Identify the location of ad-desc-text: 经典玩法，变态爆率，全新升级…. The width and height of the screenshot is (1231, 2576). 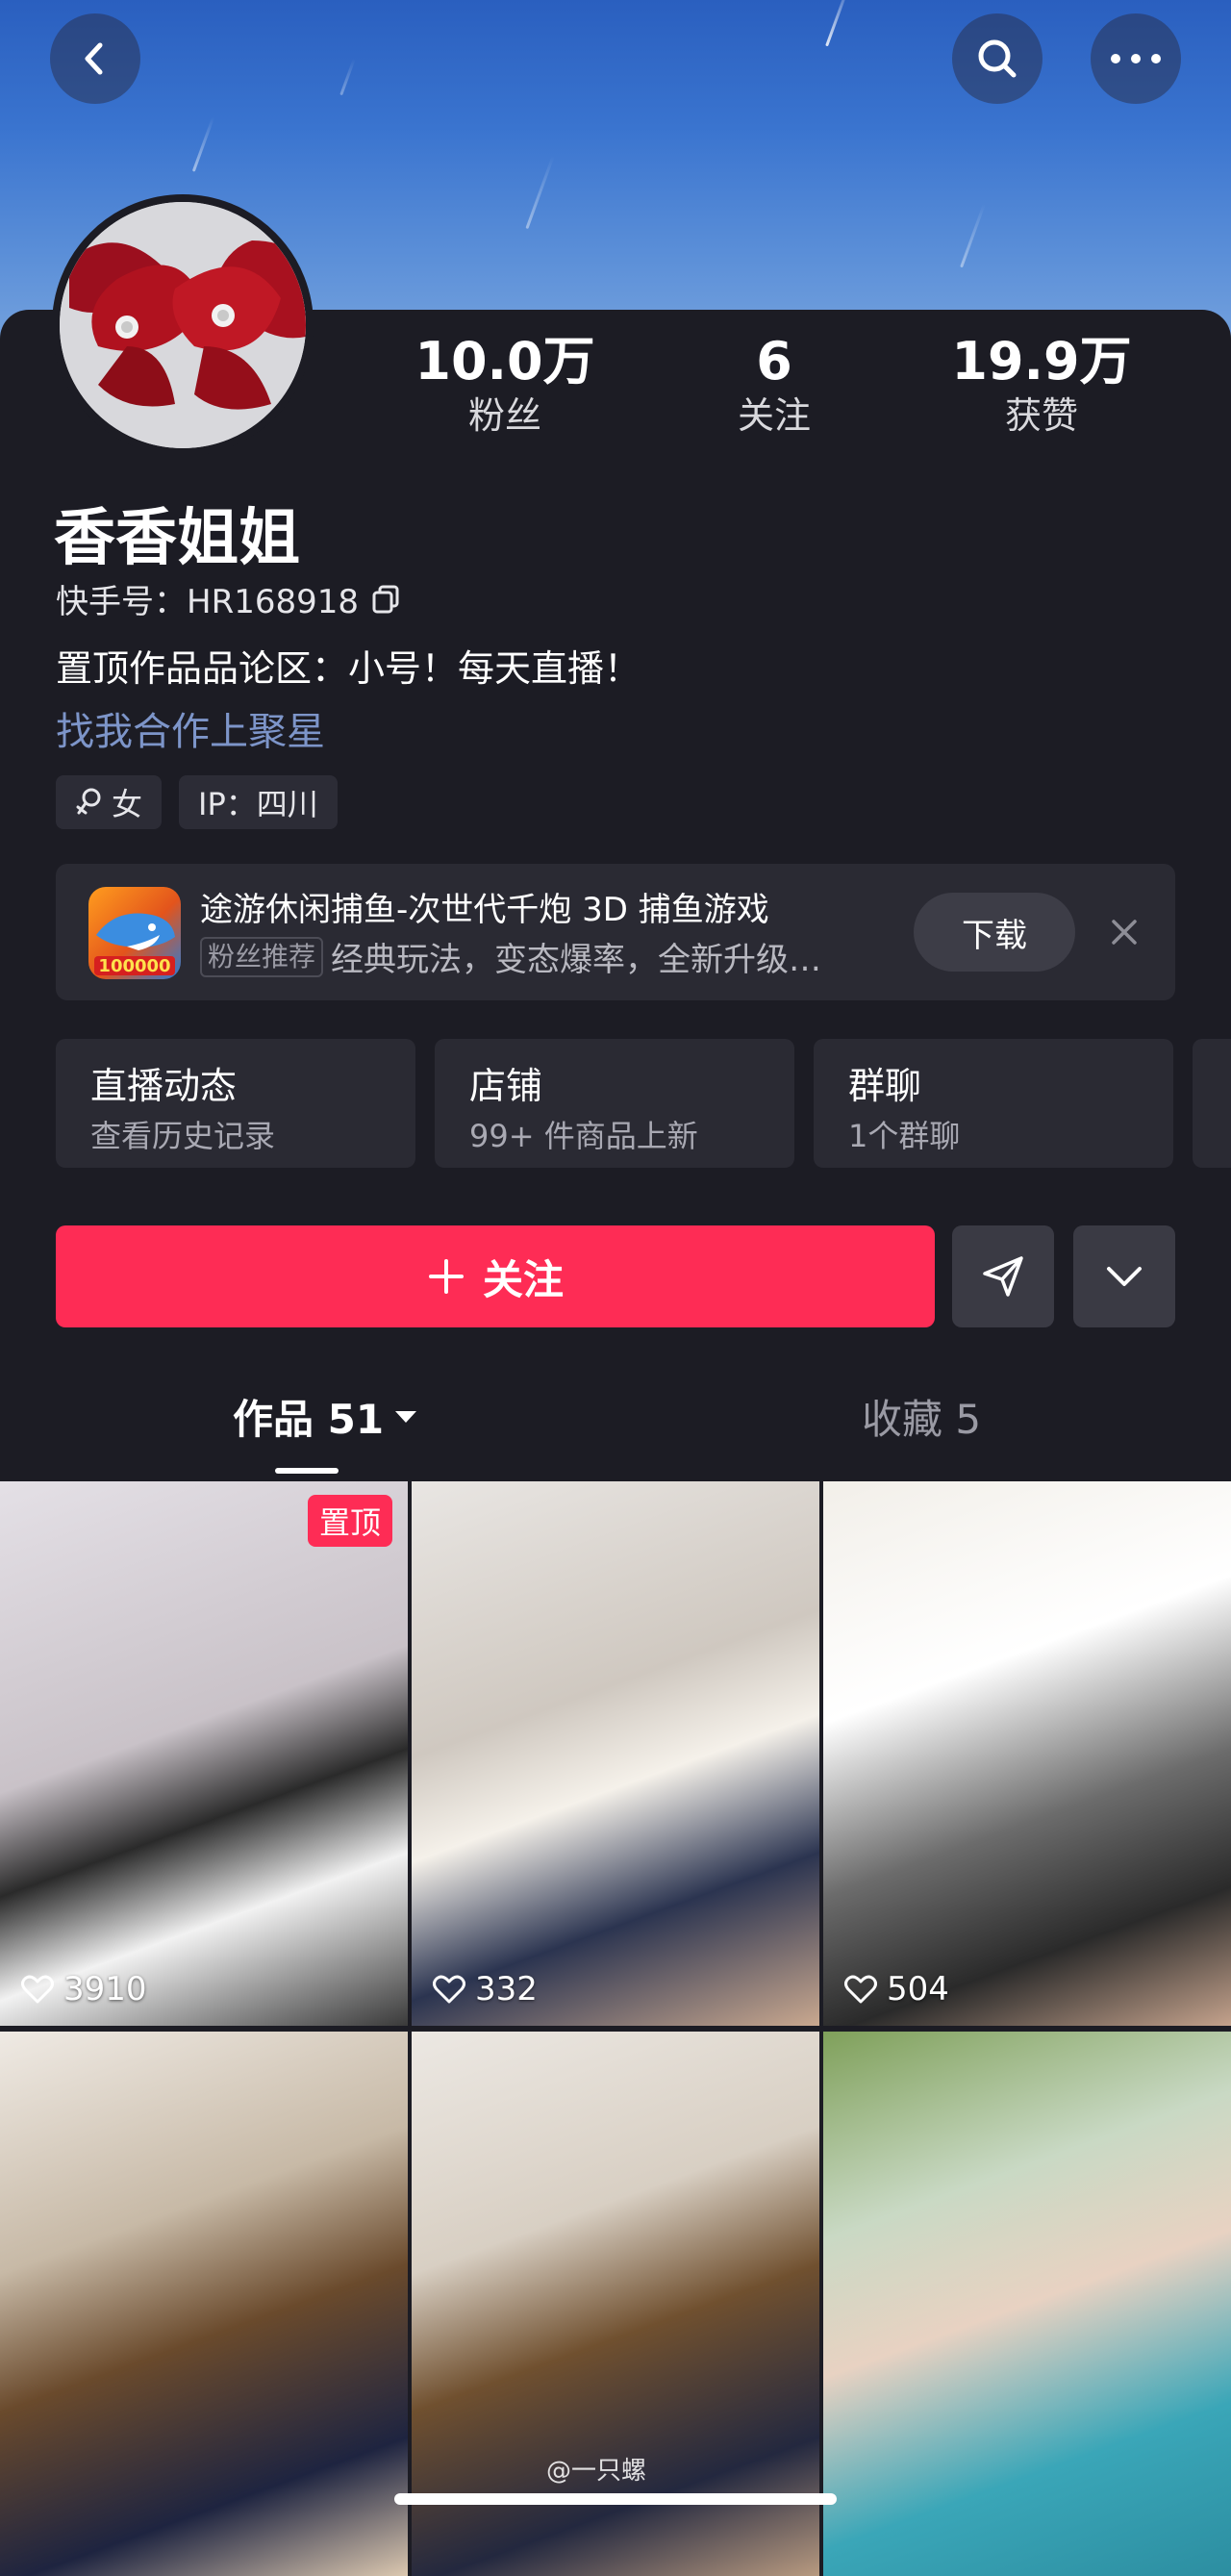
(576, 960).